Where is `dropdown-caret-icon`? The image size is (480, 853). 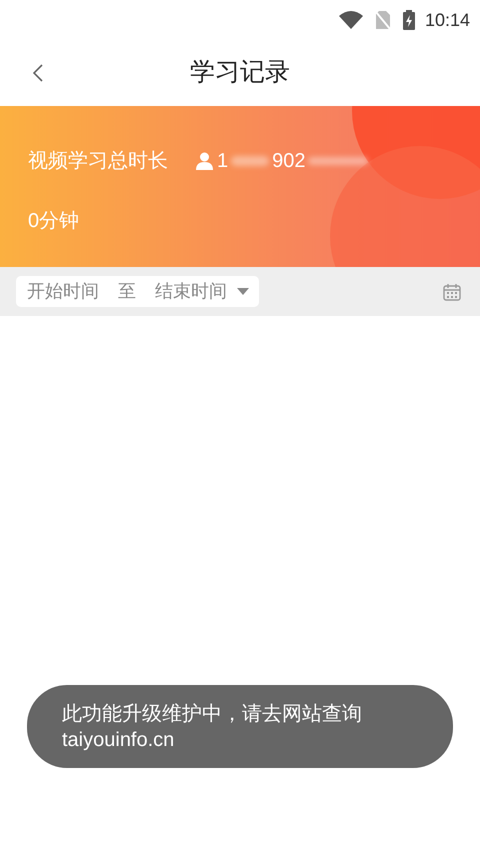 dropdown-caret-icon is located at coordinates (243, 291).